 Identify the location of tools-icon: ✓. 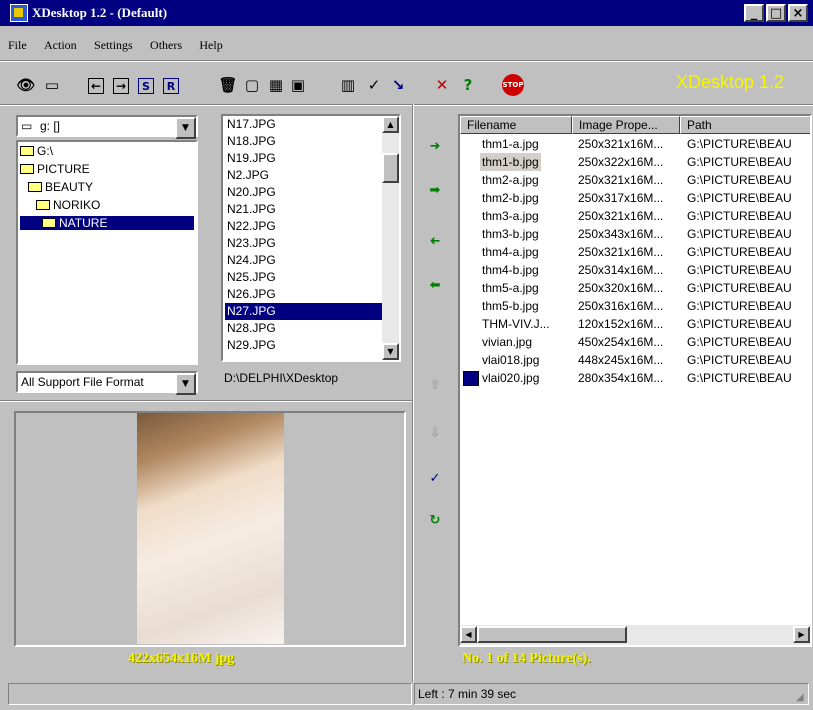
(374, 85).